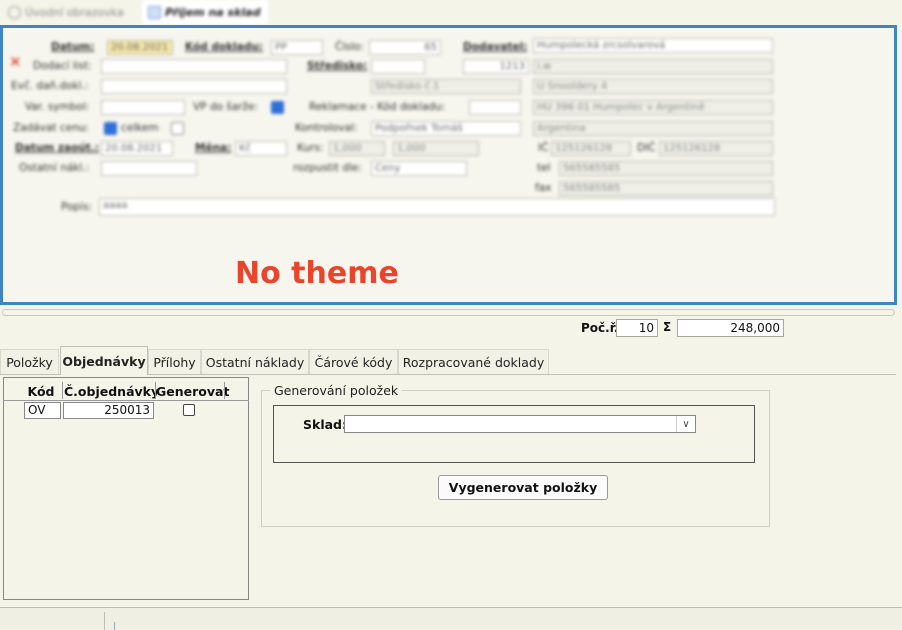 The height and width of the screenshot is (630, 902). Describe the element at coordinates (29, 361) in the screenshot. I see `tab-polozky: Položky` at that location.